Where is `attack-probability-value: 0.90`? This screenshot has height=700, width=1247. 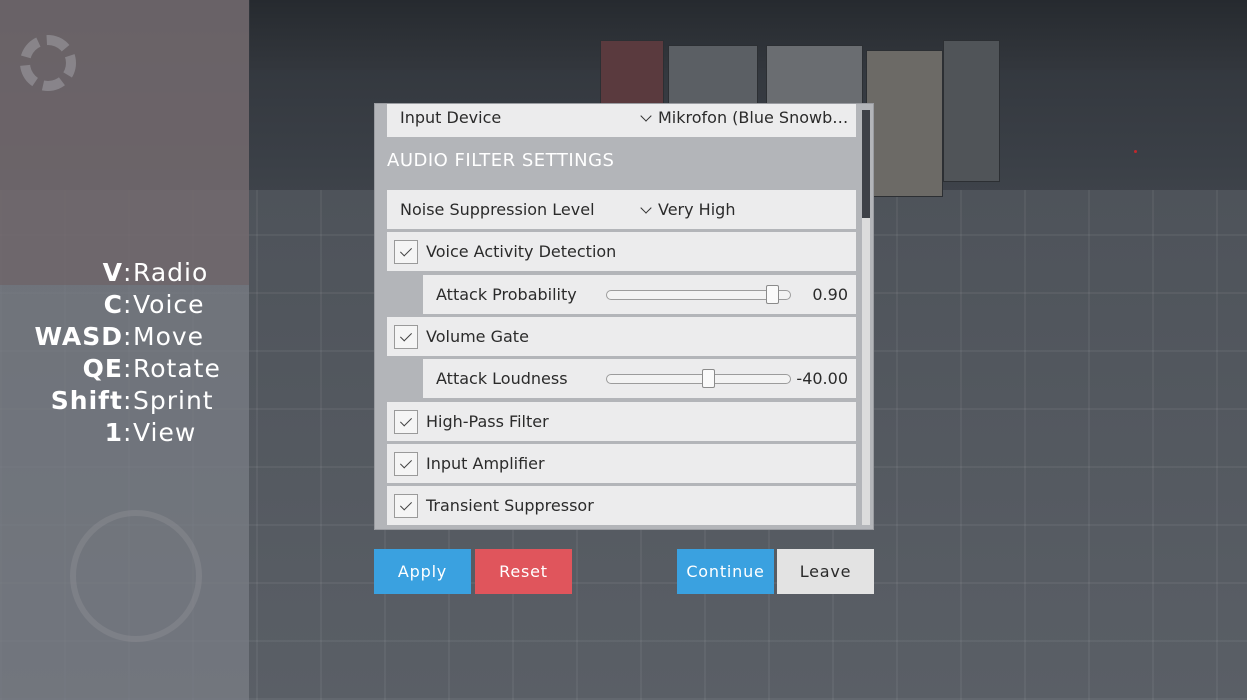
attack-probability-value: 0.90 is located at coordinates (830, 294).